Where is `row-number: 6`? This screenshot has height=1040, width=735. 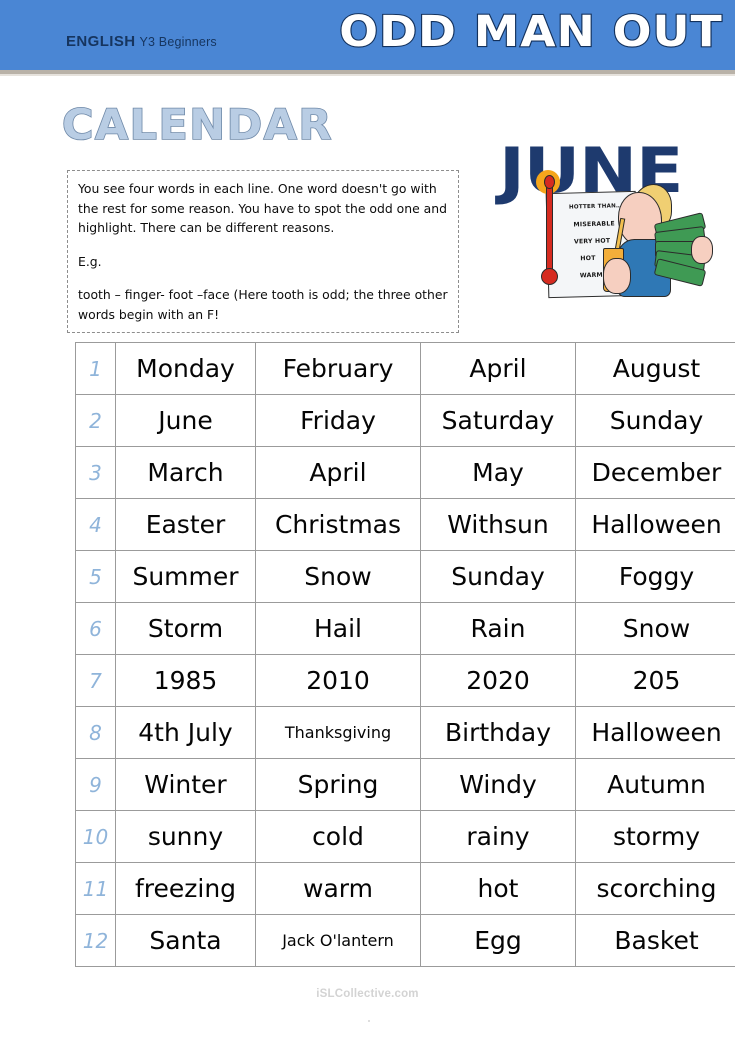
row-number: 6 is located at coordinates (95, 628).